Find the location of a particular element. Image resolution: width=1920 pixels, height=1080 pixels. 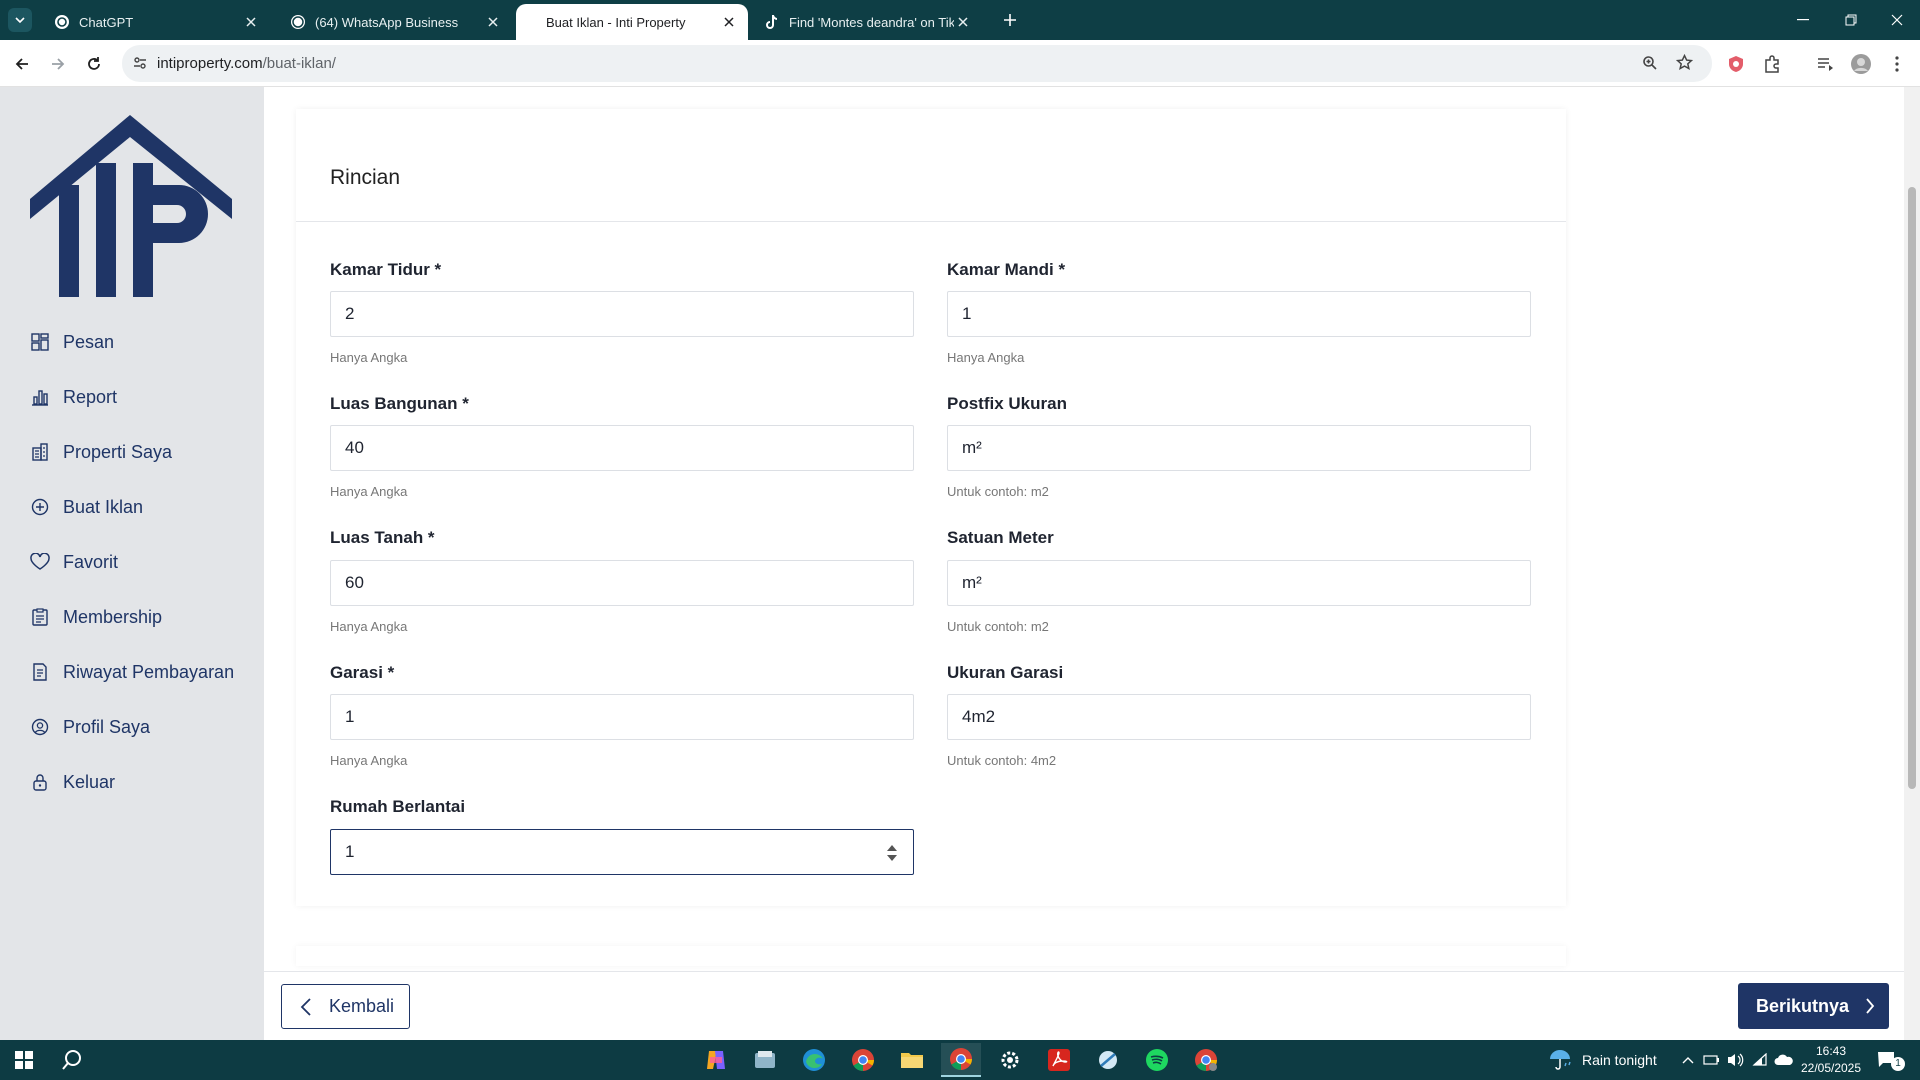

start-button is located at coordinates (24, 1060).